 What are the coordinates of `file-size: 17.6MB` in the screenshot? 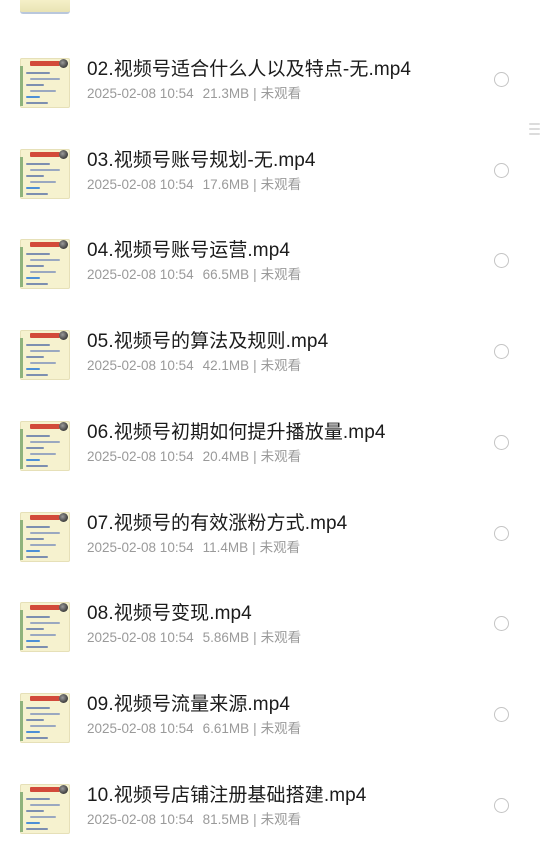 It's located at (226, 184).